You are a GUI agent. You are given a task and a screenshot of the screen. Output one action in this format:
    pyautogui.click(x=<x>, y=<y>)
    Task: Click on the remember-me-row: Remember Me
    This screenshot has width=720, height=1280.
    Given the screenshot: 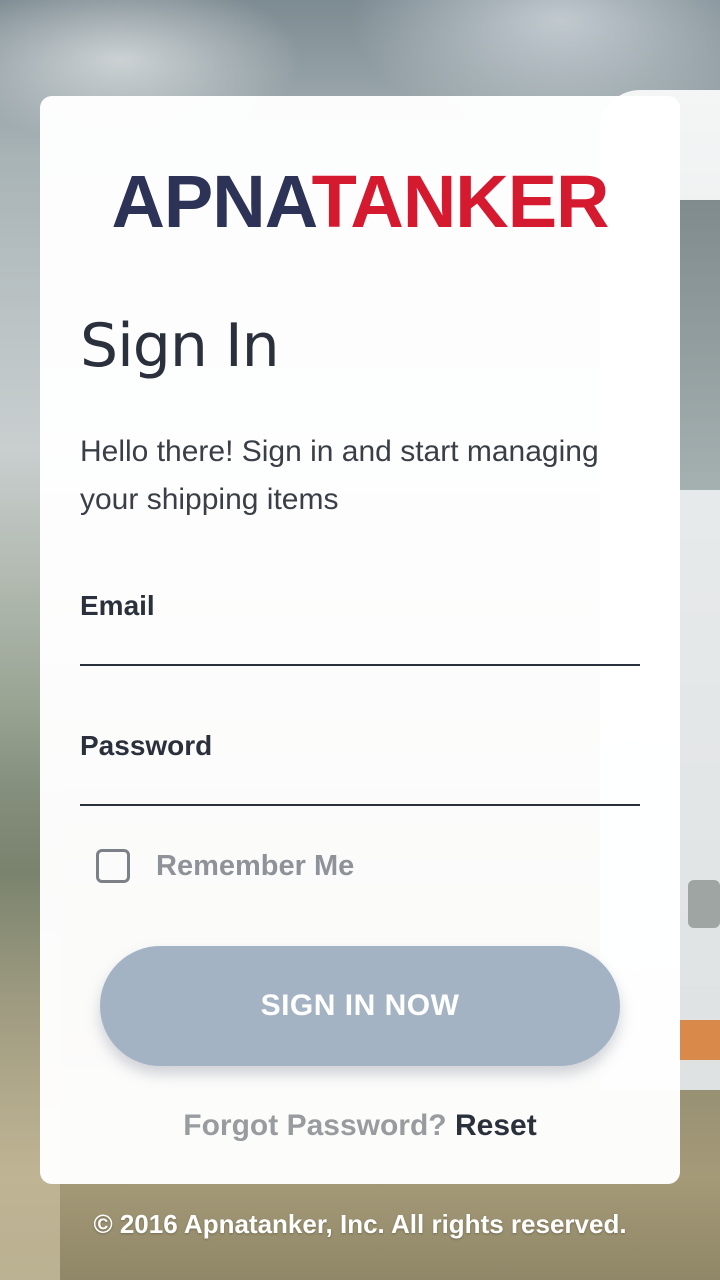 What is the action you would take?
    pyautogui.click(x=225, y=866)
    